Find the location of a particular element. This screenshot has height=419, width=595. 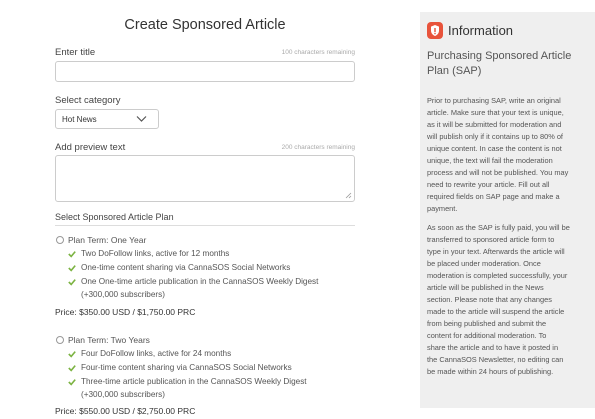

title-input is located at coordinates (205, 71).